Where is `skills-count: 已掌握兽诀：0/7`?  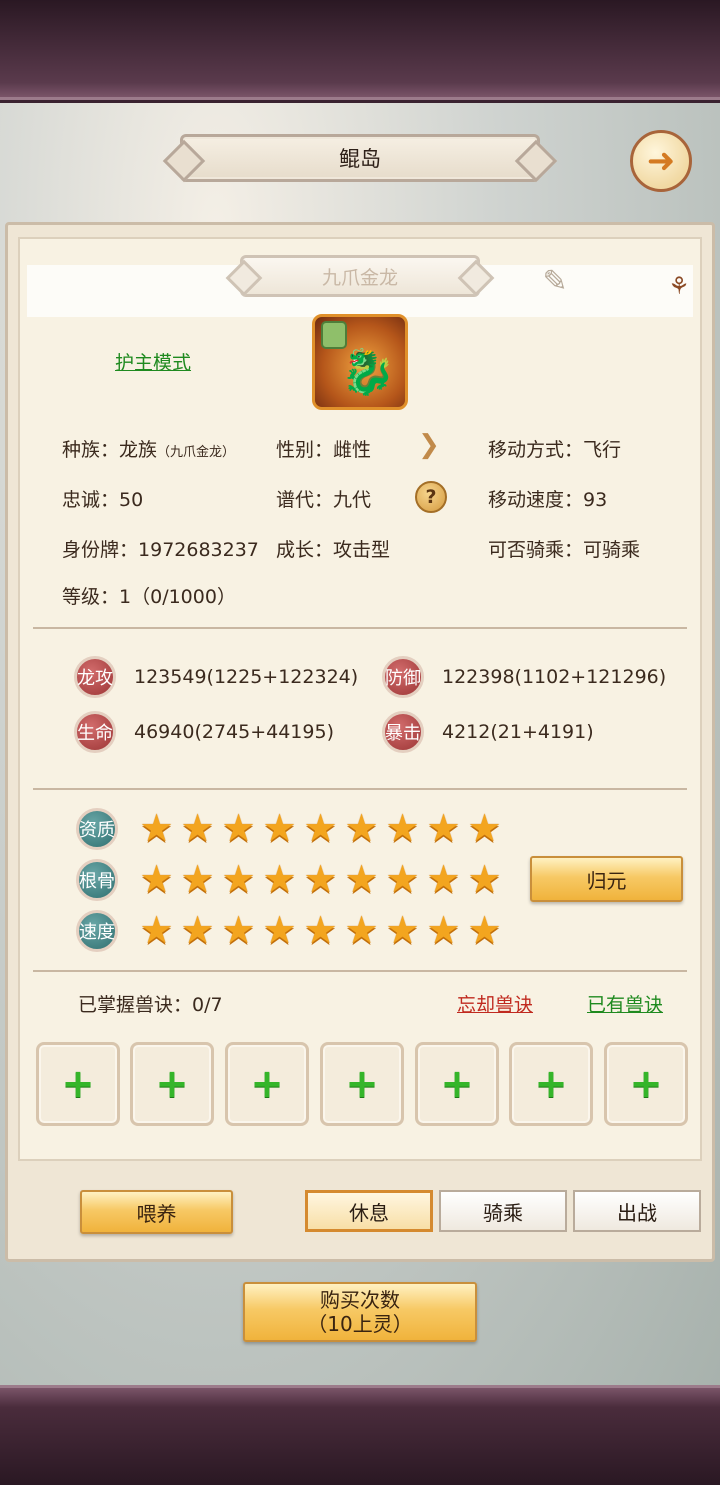 skills-count: 已掌握兽诀：0/7 is located at coordinates (150, 1005).